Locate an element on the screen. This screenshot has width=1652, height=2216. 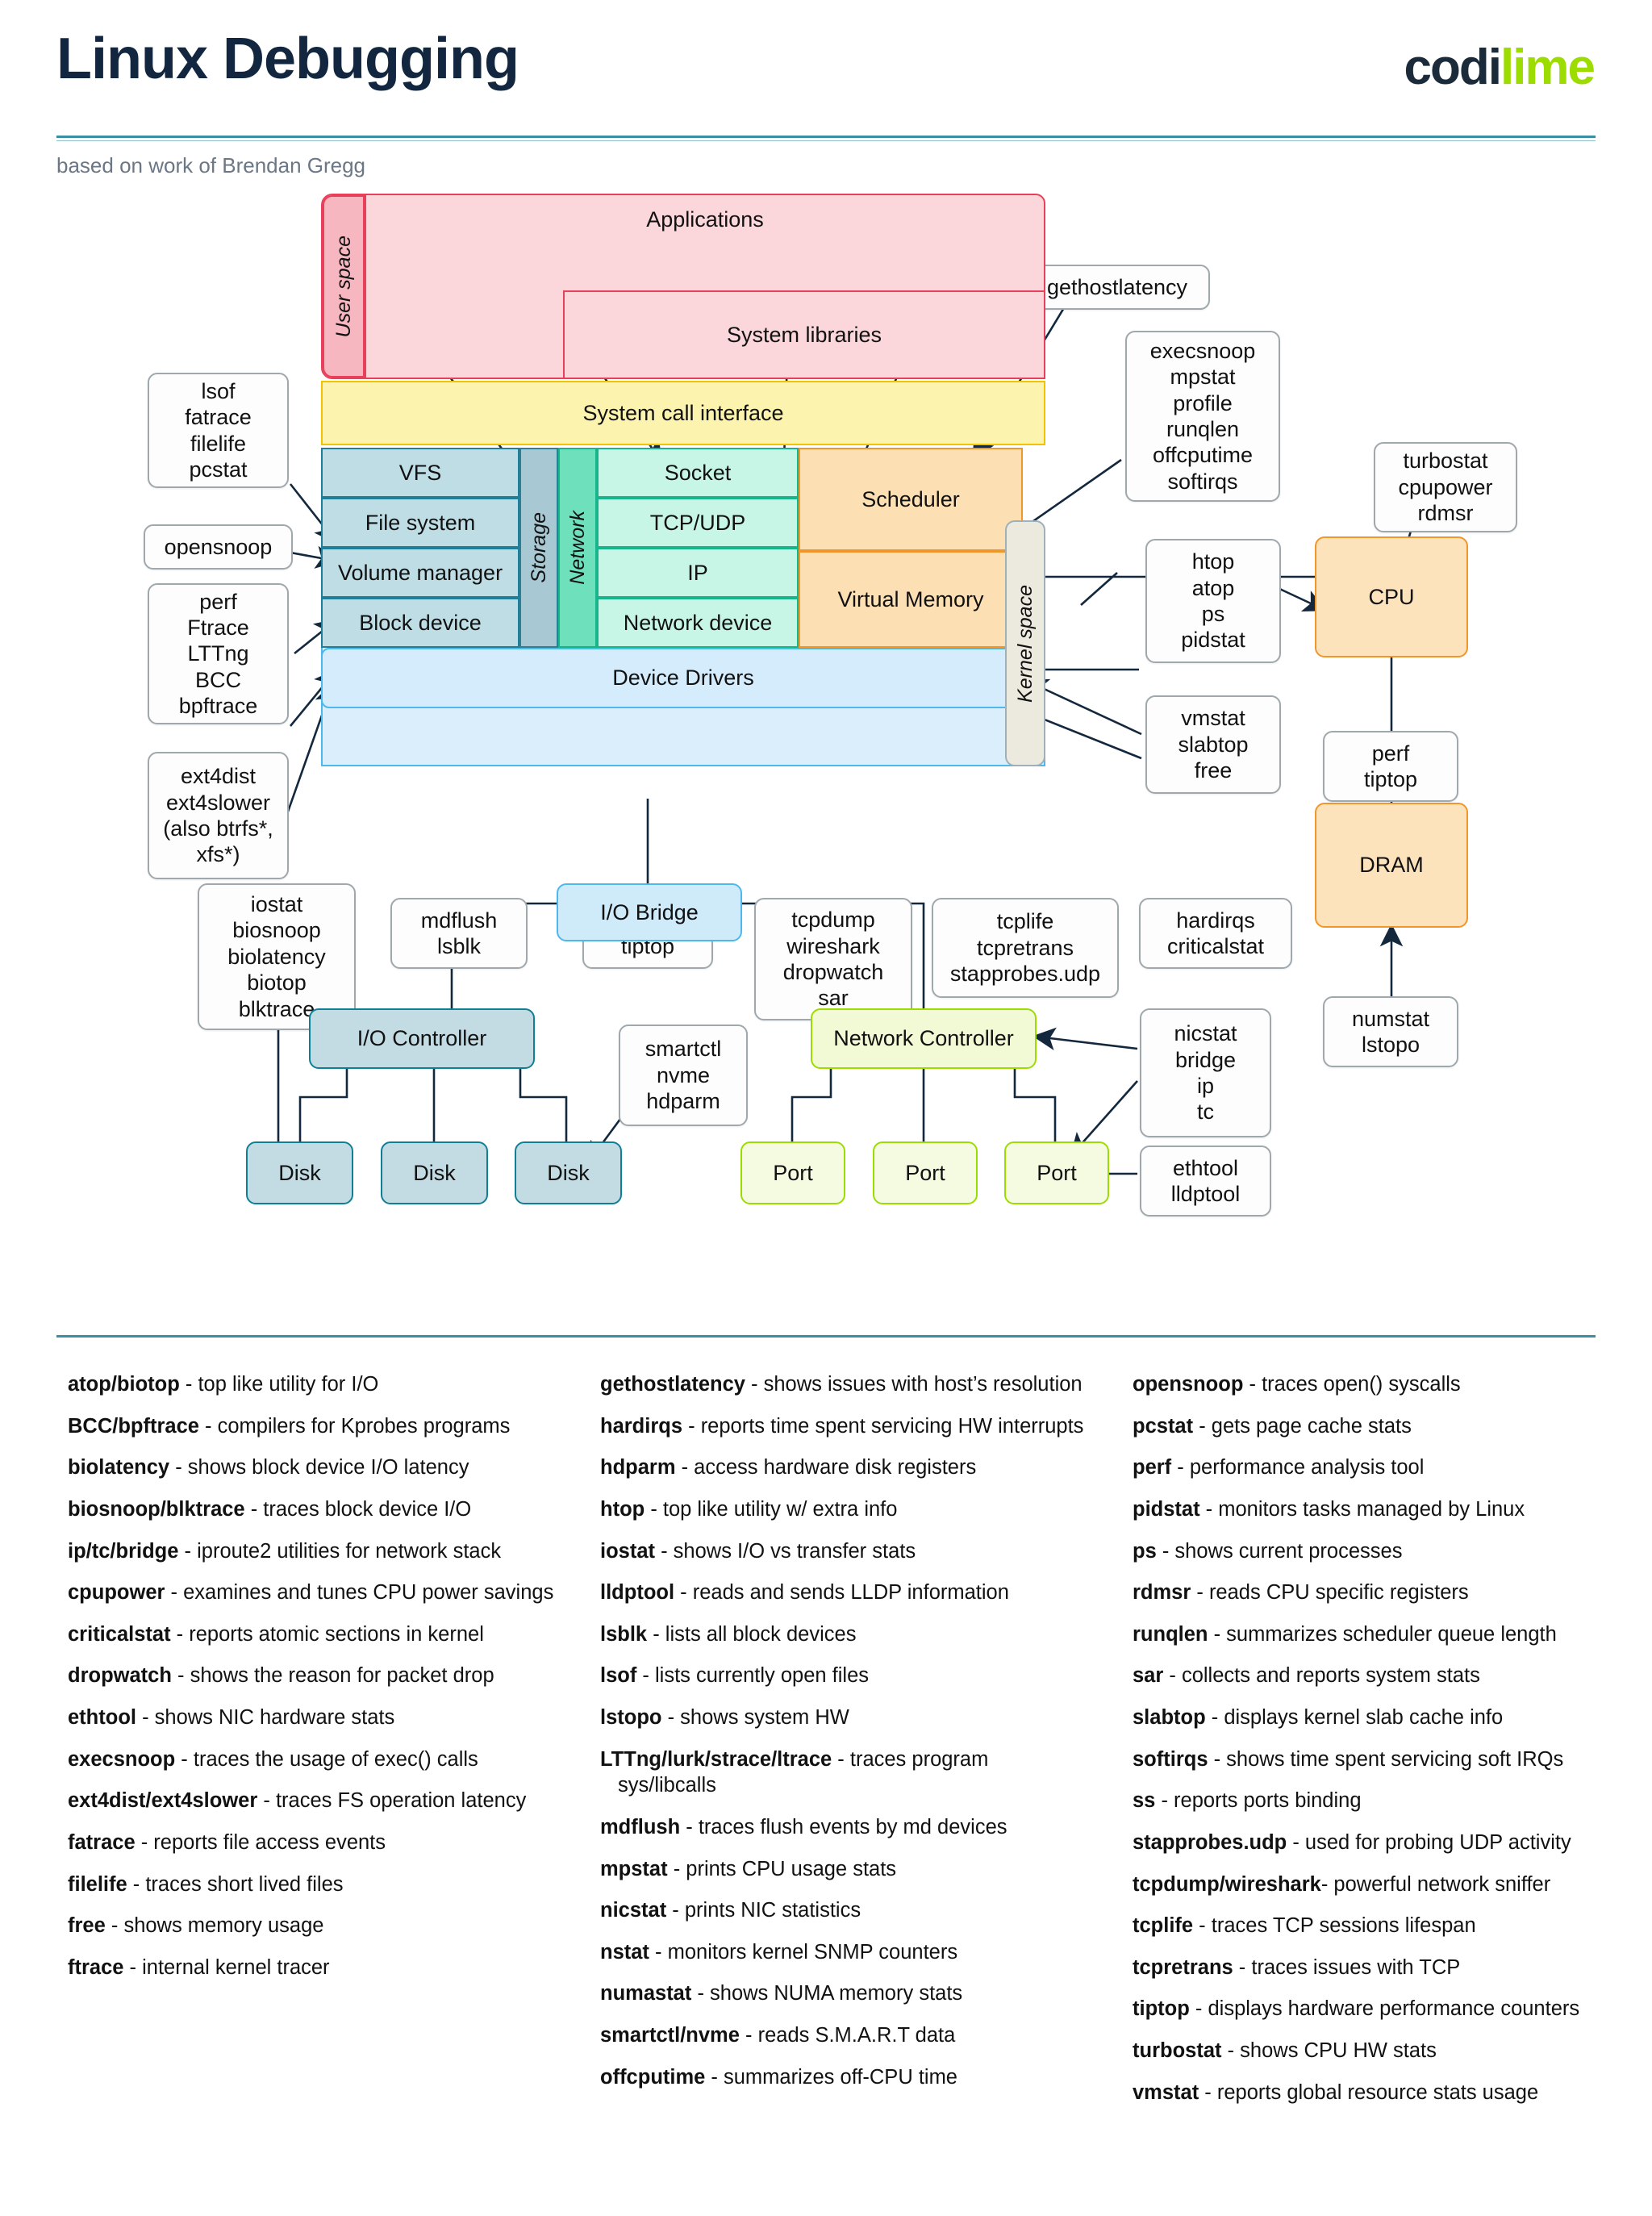
tcp-udp-label: TCP/UDP is located at coordinates (697, 522).